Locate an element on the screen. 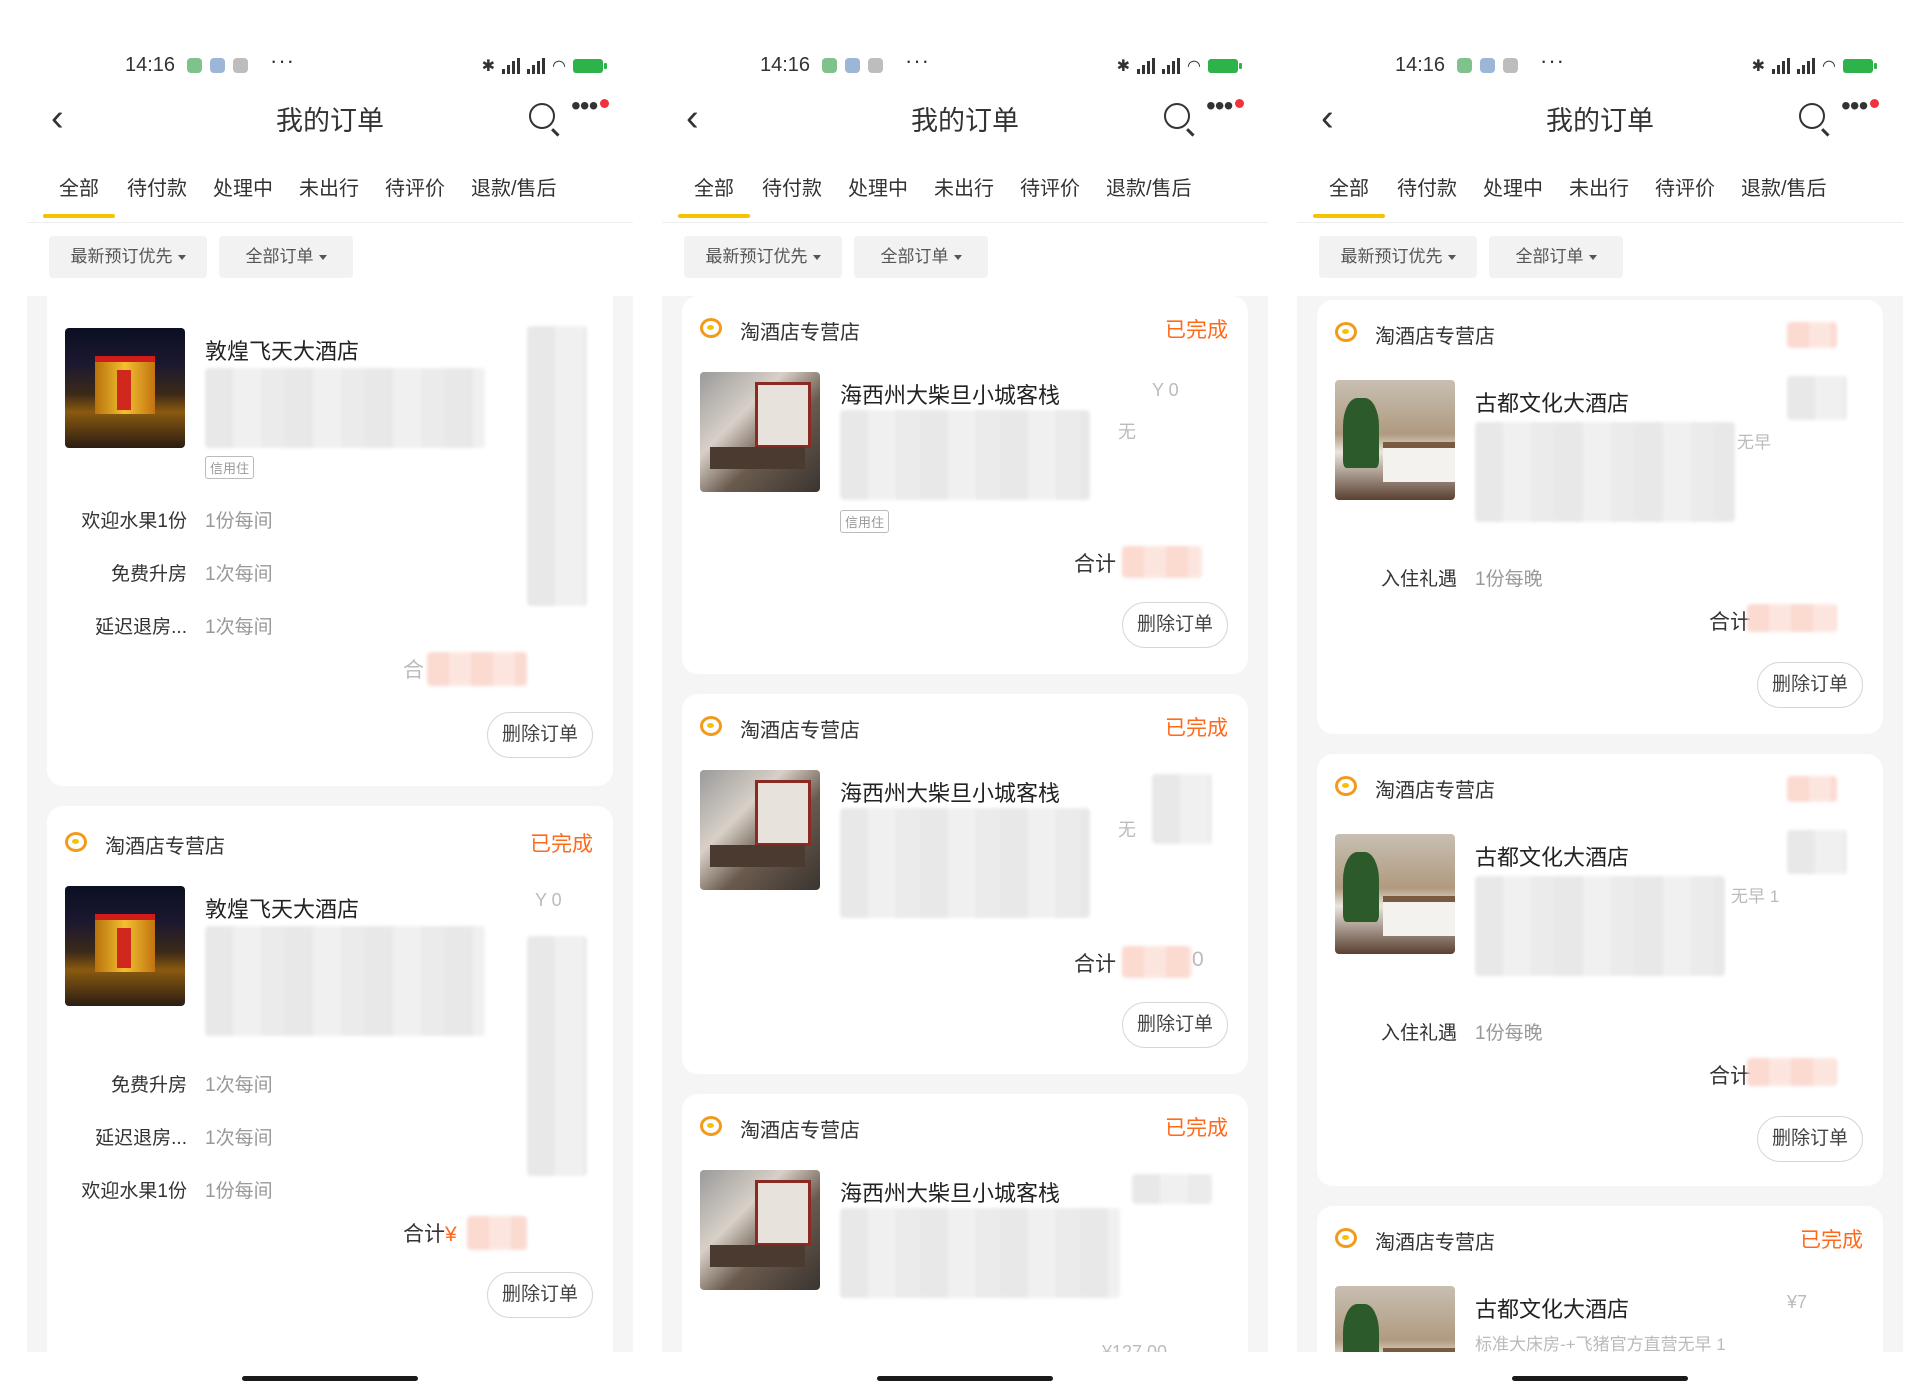 The width and height of the screenshot is (1920, 1397). order-total: 合计 is located at coordinates (1095, 564).